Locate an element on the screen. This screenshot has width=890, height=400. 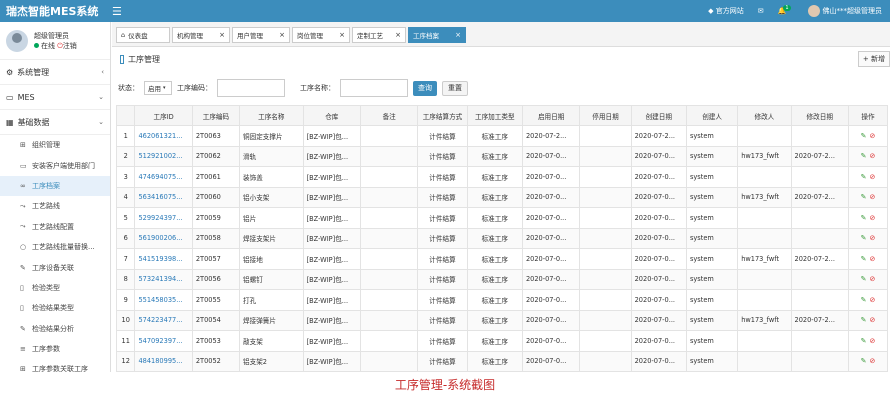
menu-toggle-icon: ☰ is located at coordinates (117, 11).